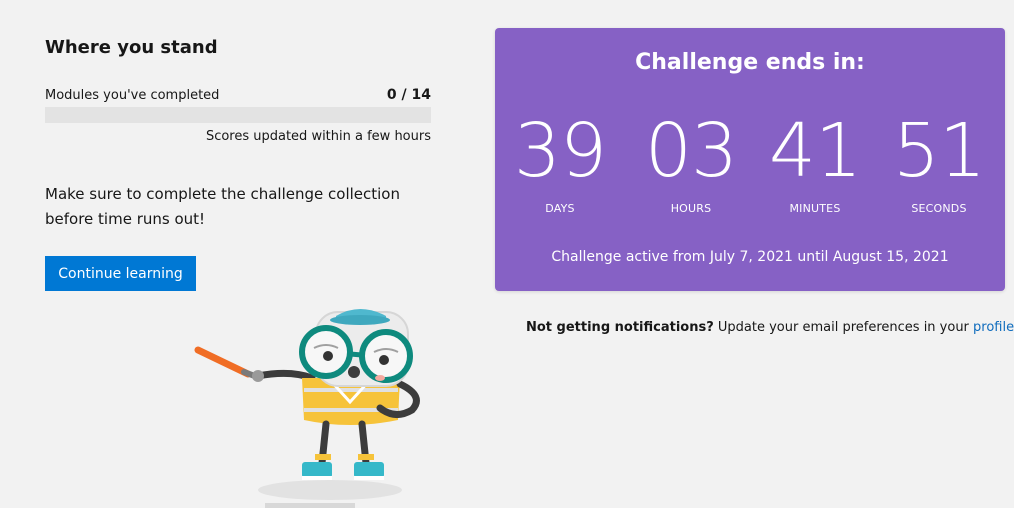  Describe the element at coordinates (815, 151) in the screenshot. I see `minutes-value: 41` at that location.